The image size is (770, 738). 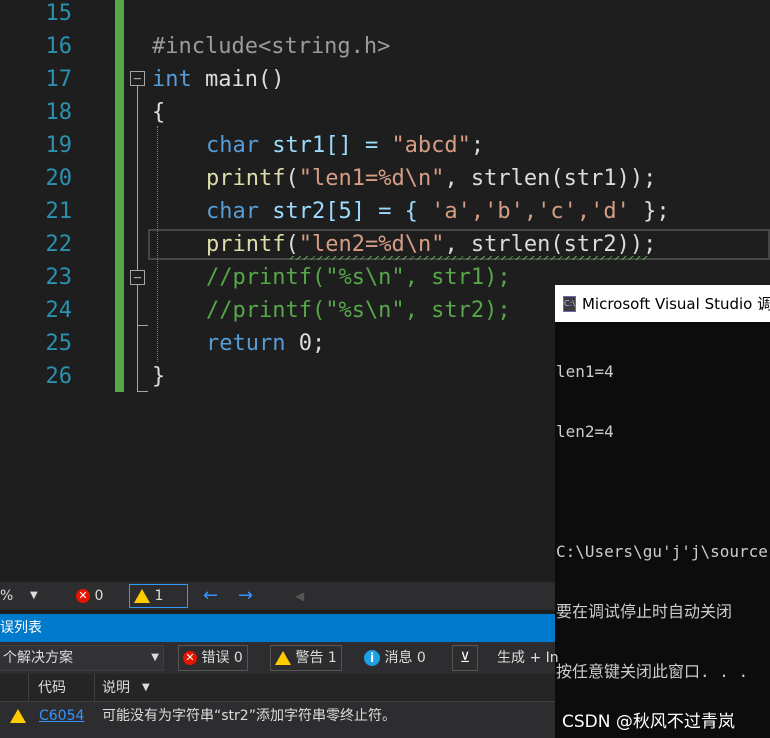 What do you see at coordinates (61, 716) in the screenshot?
I see `warning-code-link: C6054` at bounding box center [61, 716].